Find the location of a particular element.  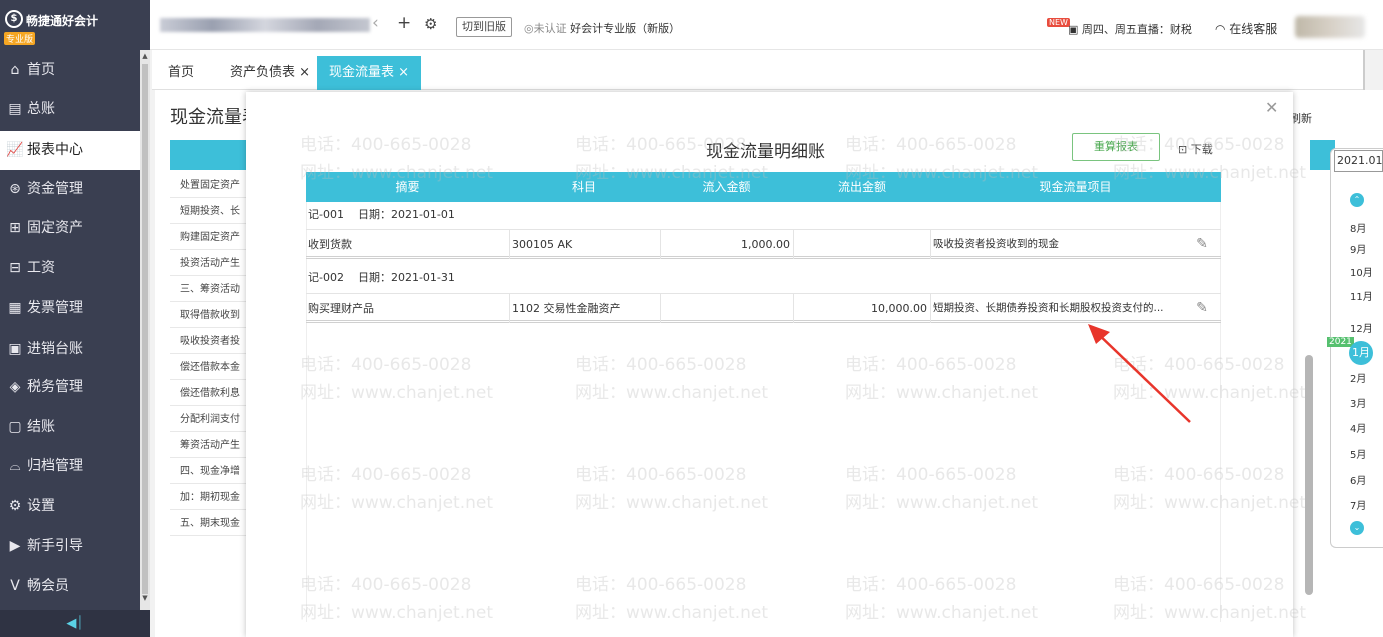

chevron-down-icon: ‹ is located at coordinates (375, 23).